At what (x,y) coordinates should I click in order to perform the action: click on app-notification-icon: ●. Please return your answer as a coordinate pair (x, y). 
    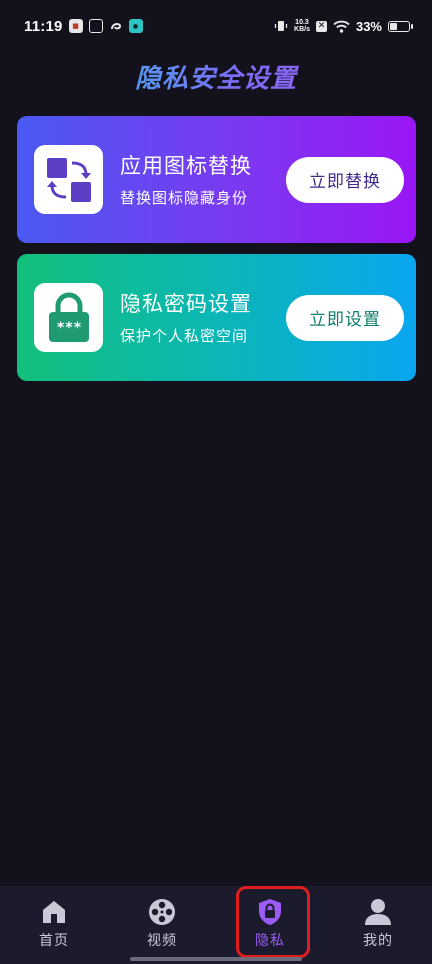
    Looking at the image, I should click on (135, 26).